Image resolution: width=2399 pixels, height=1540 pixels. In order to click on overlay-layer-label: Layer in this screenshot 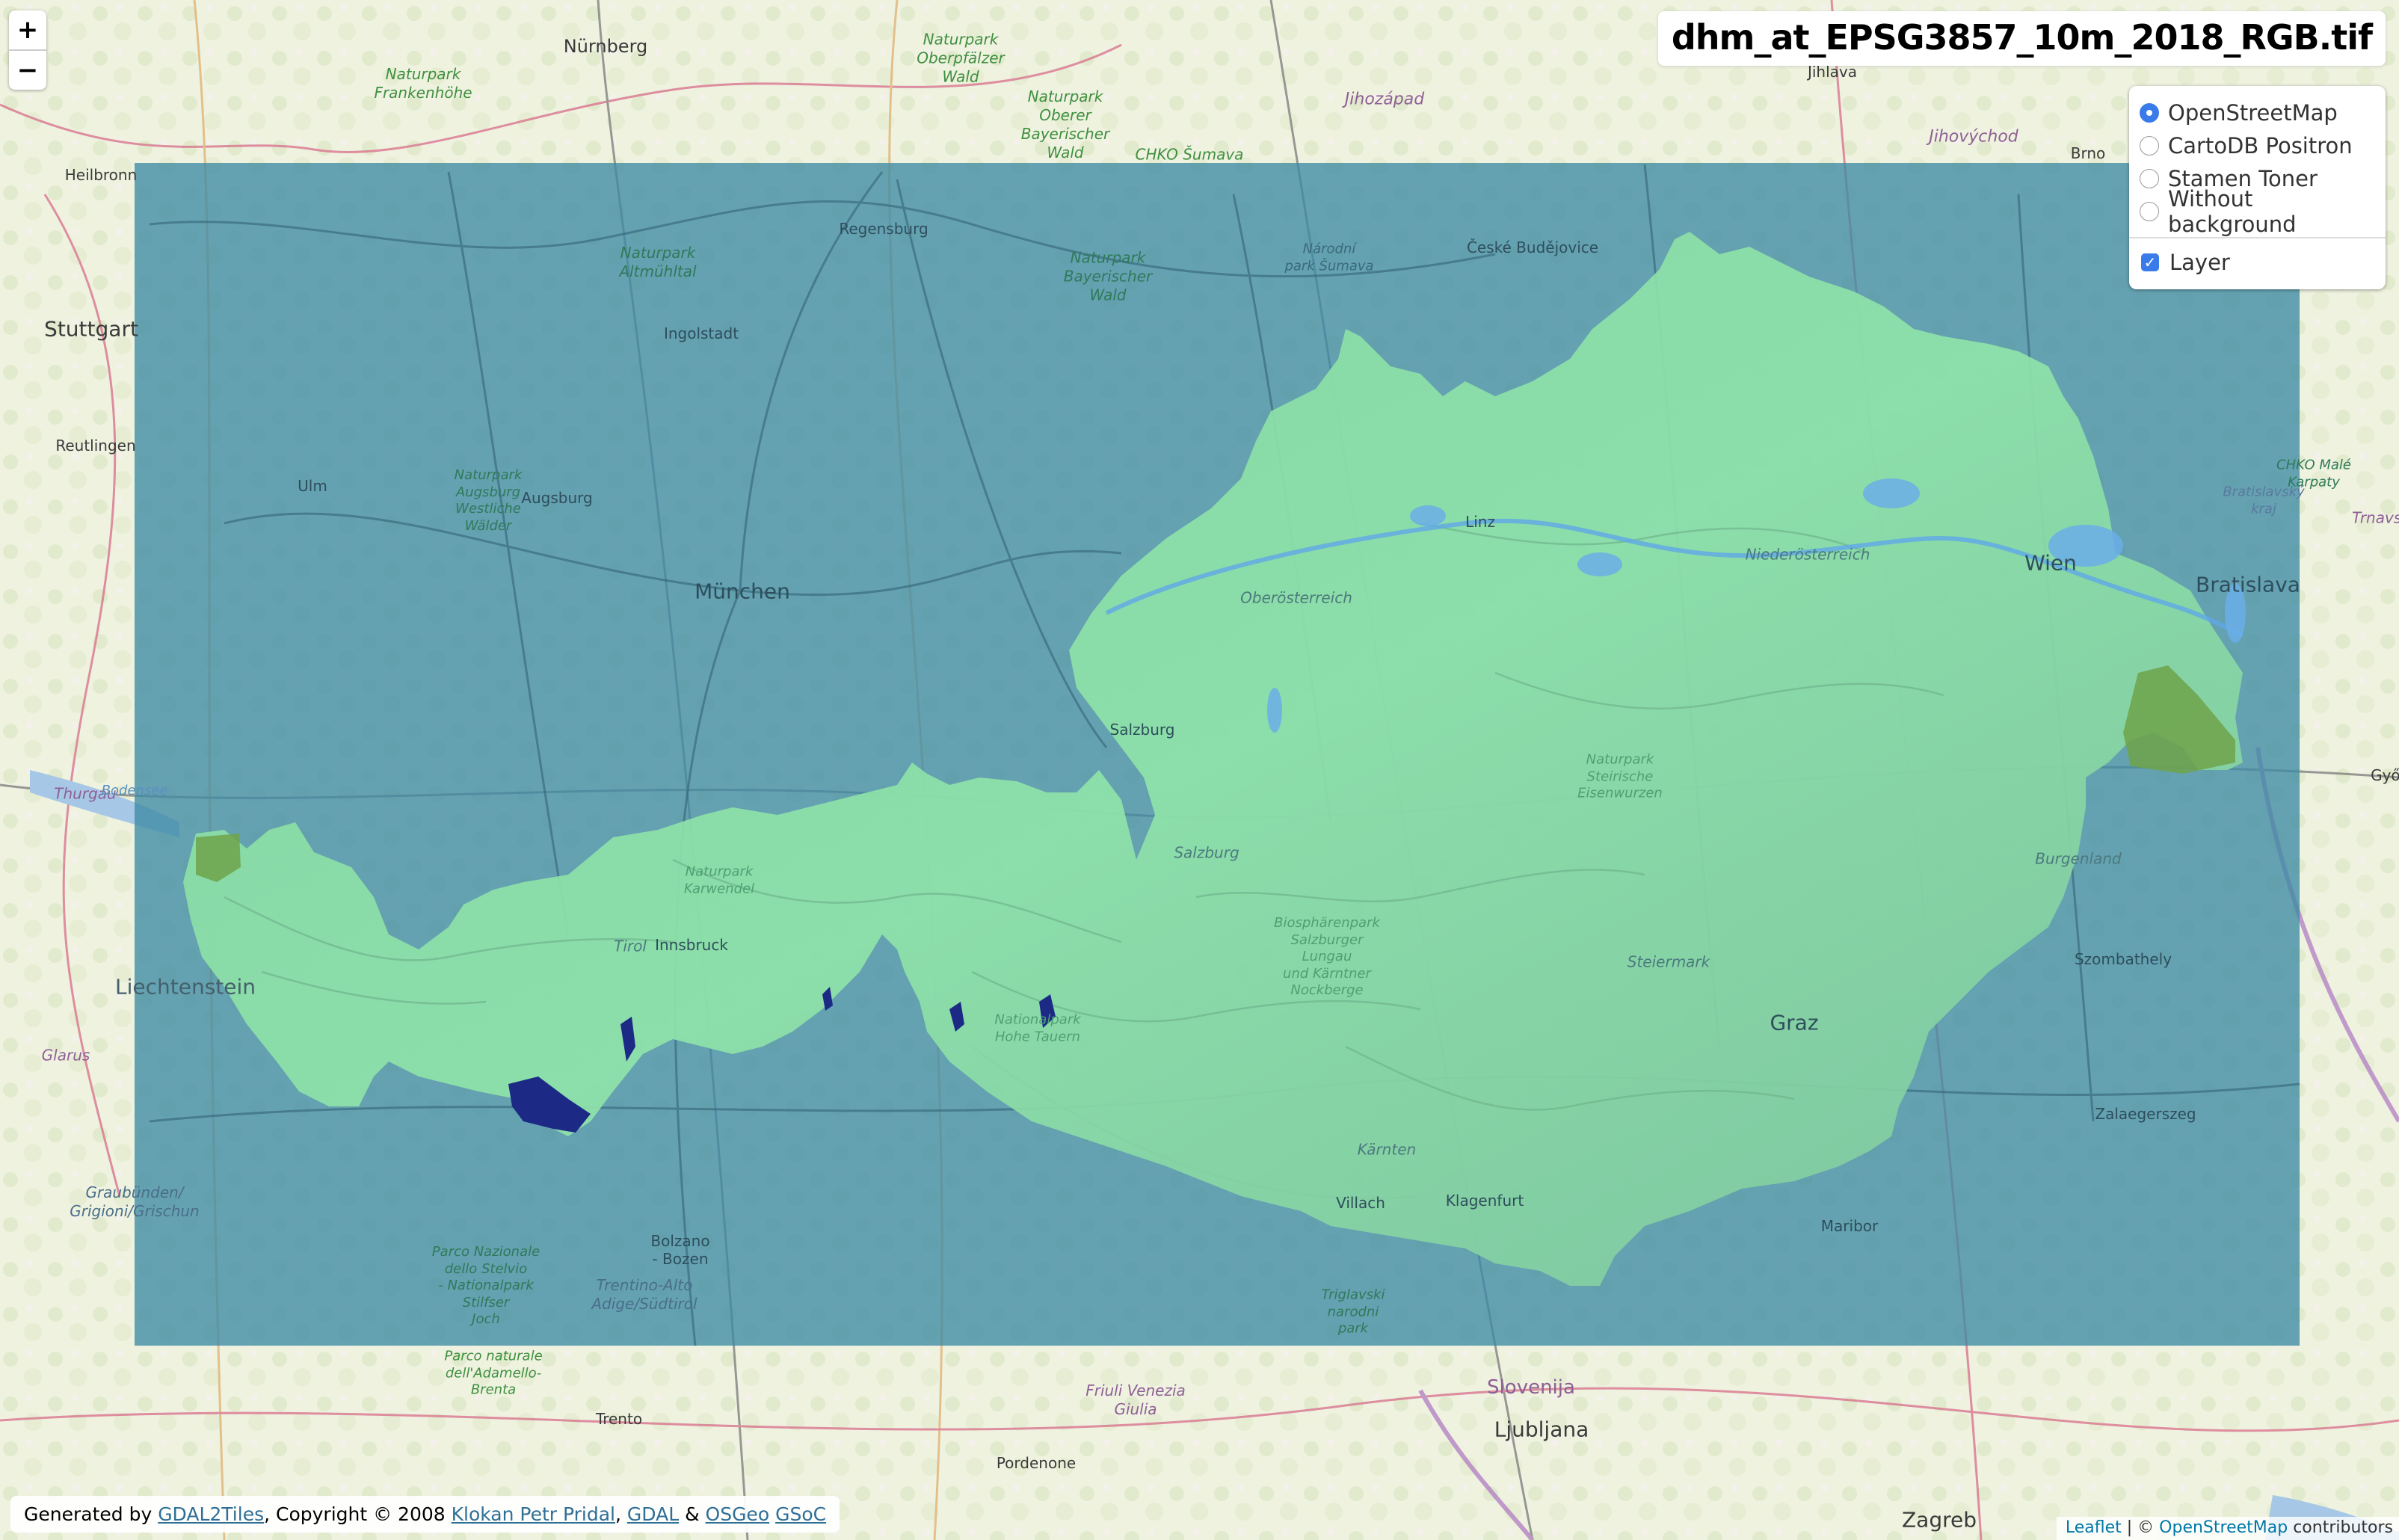, I will do `click(2199, 262)`.